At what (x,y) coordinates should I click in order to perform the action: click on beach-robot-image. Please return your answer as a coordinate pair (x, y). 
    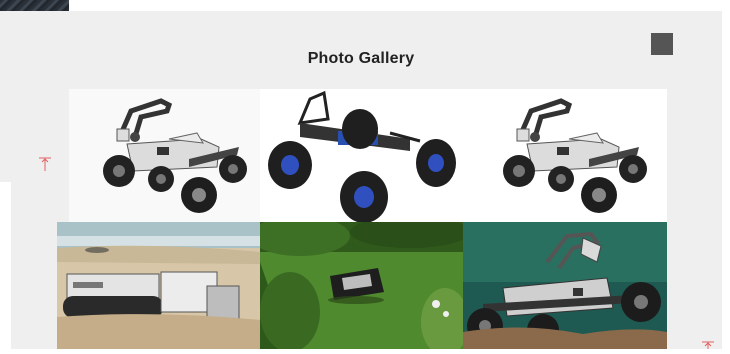
    Looking at the image, I should click on (158, 285).